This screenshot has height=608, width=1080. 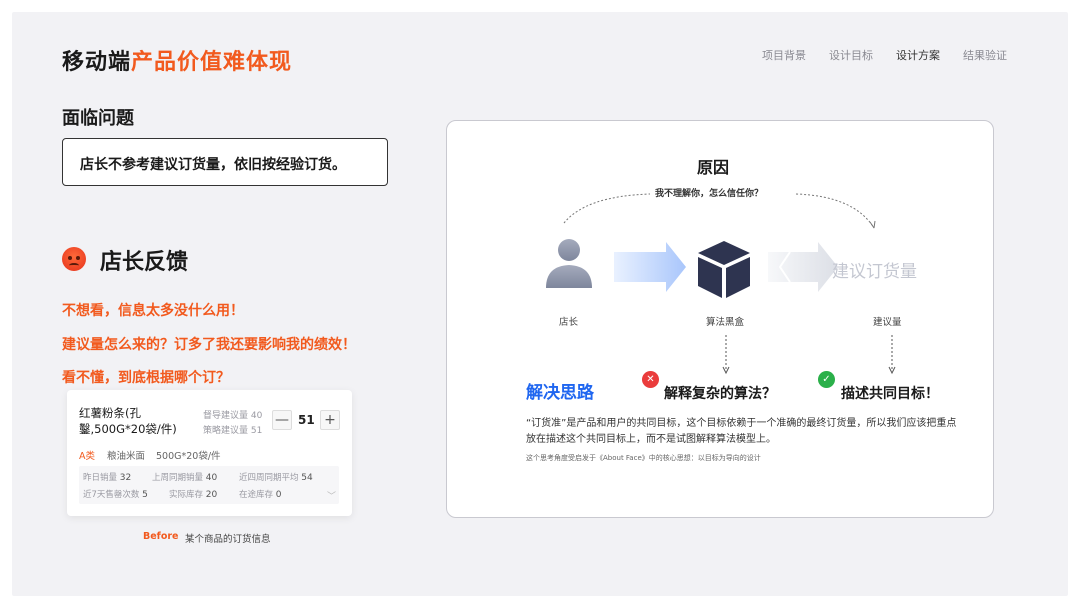 What do you see at coordinates (209, 345) in the screenshot?
I see `feedback-line: 建议量怎么来的？订多了我还要影响我的绩效！` at bounding box center [209, 345].